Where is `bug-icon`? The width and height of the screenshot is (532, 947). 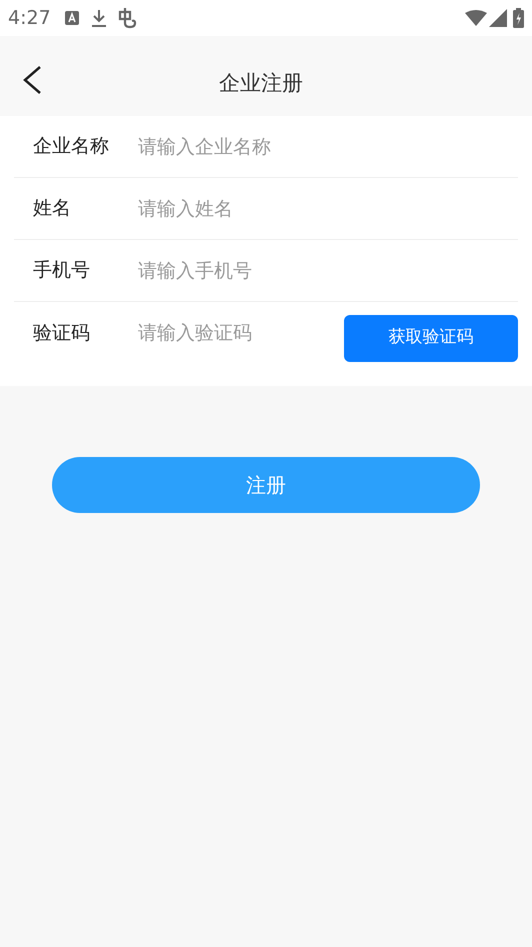
bug-icon is located at coordinates (127, 18).